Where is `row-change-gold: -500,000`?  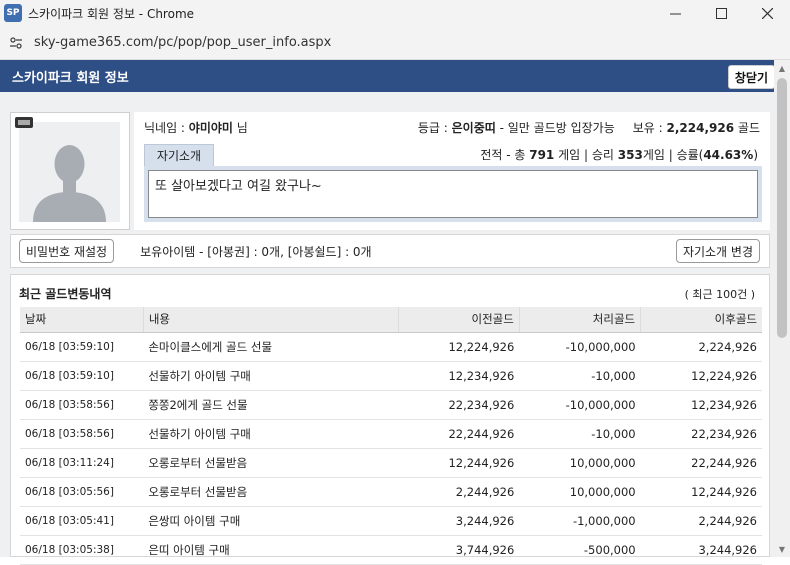 row-change-gold: -500,000 is located at coordinates (580, 550).